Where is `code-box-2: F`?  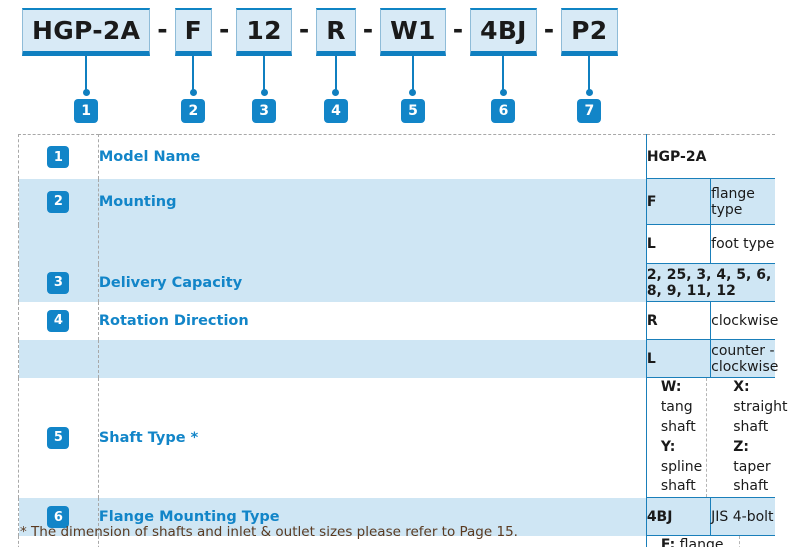 code-box-2: F is located at coordinates (193, 32).